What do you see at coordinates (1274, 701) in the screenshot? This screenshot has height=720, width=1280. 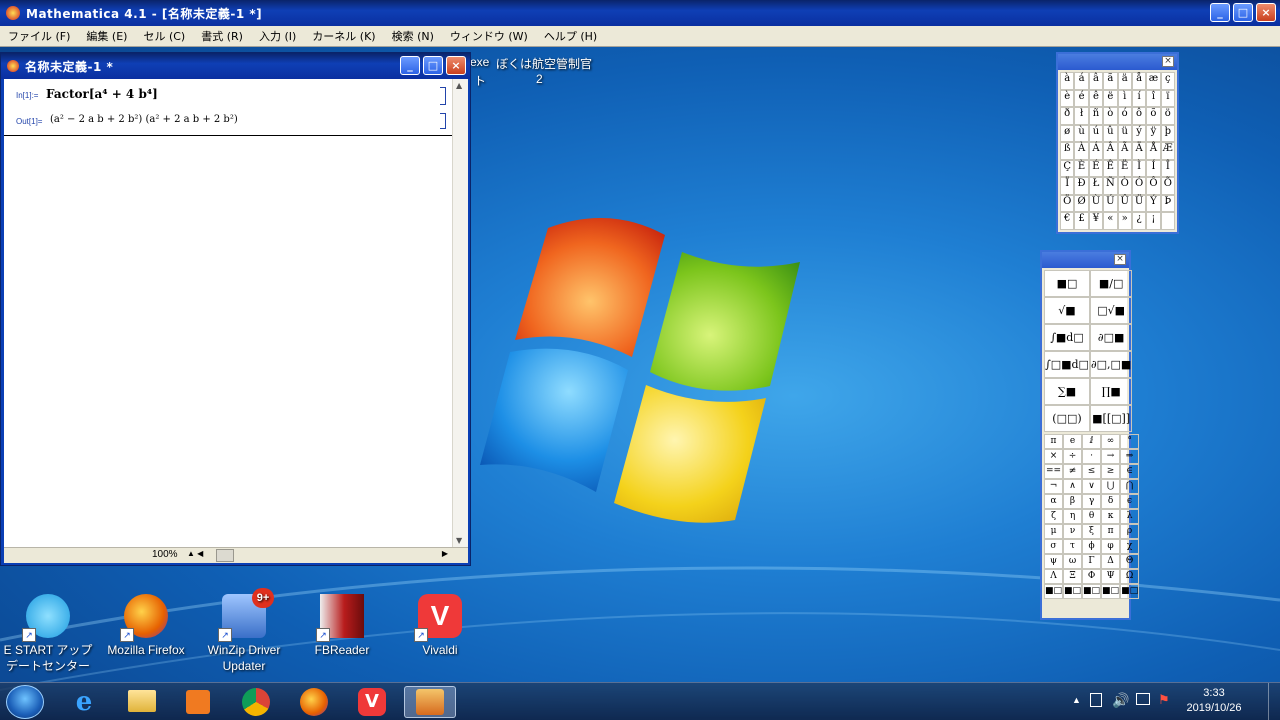 I see `show-desktop-button` at bounding box center [1274, 701].